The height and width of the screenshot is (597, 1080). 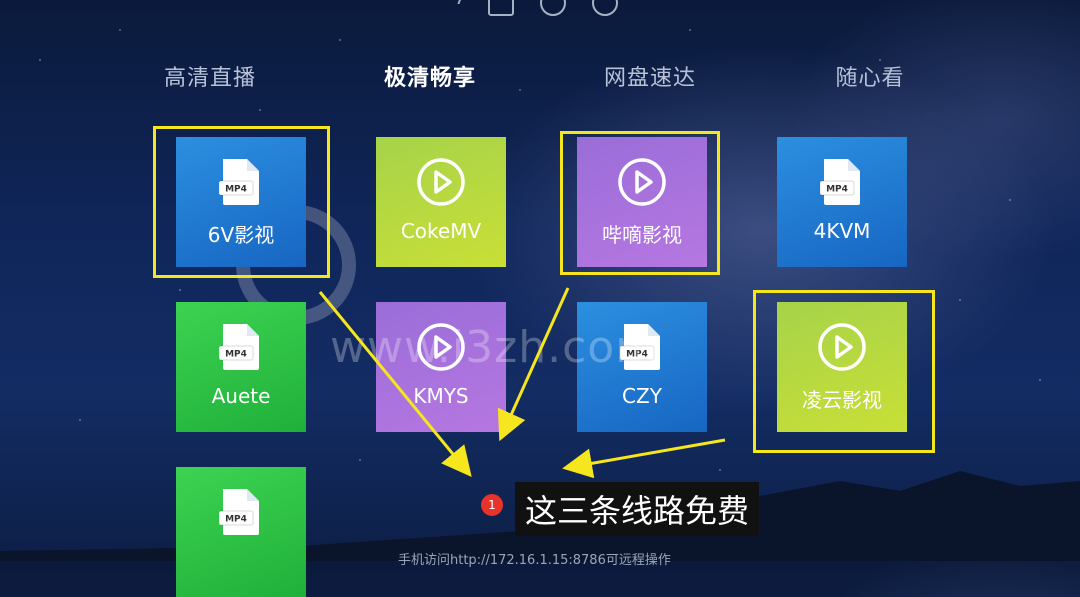 I want to click on source-tile-label: CokeMV, so click(x=441, y=231).